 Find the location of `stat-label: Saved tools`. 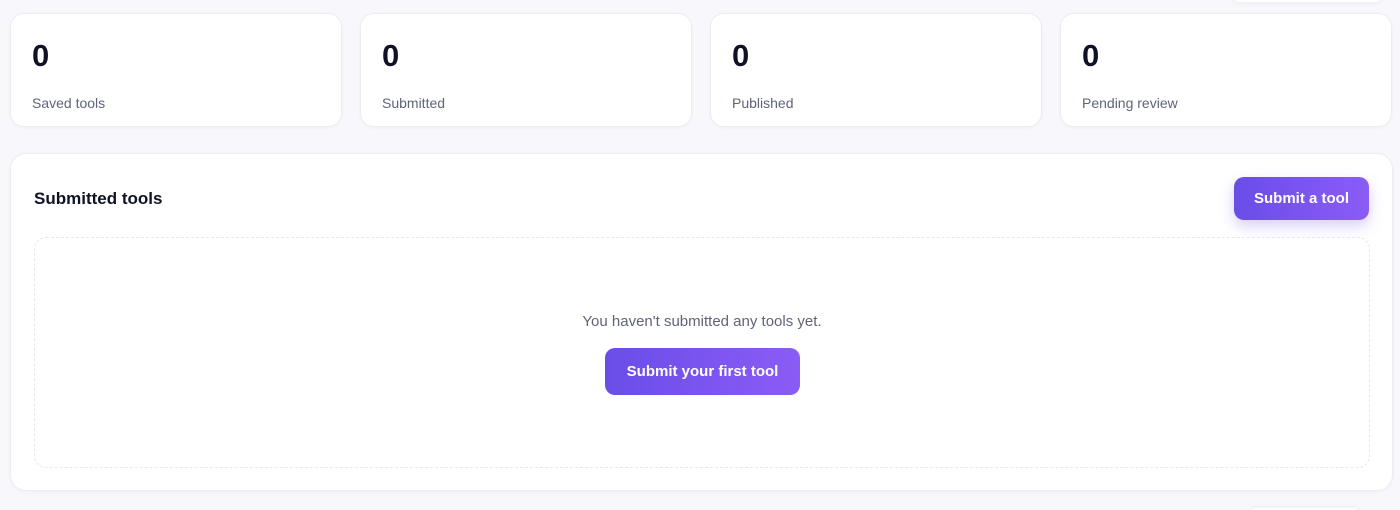

stat-label: Saved tools is located at coordinates (69, 103).